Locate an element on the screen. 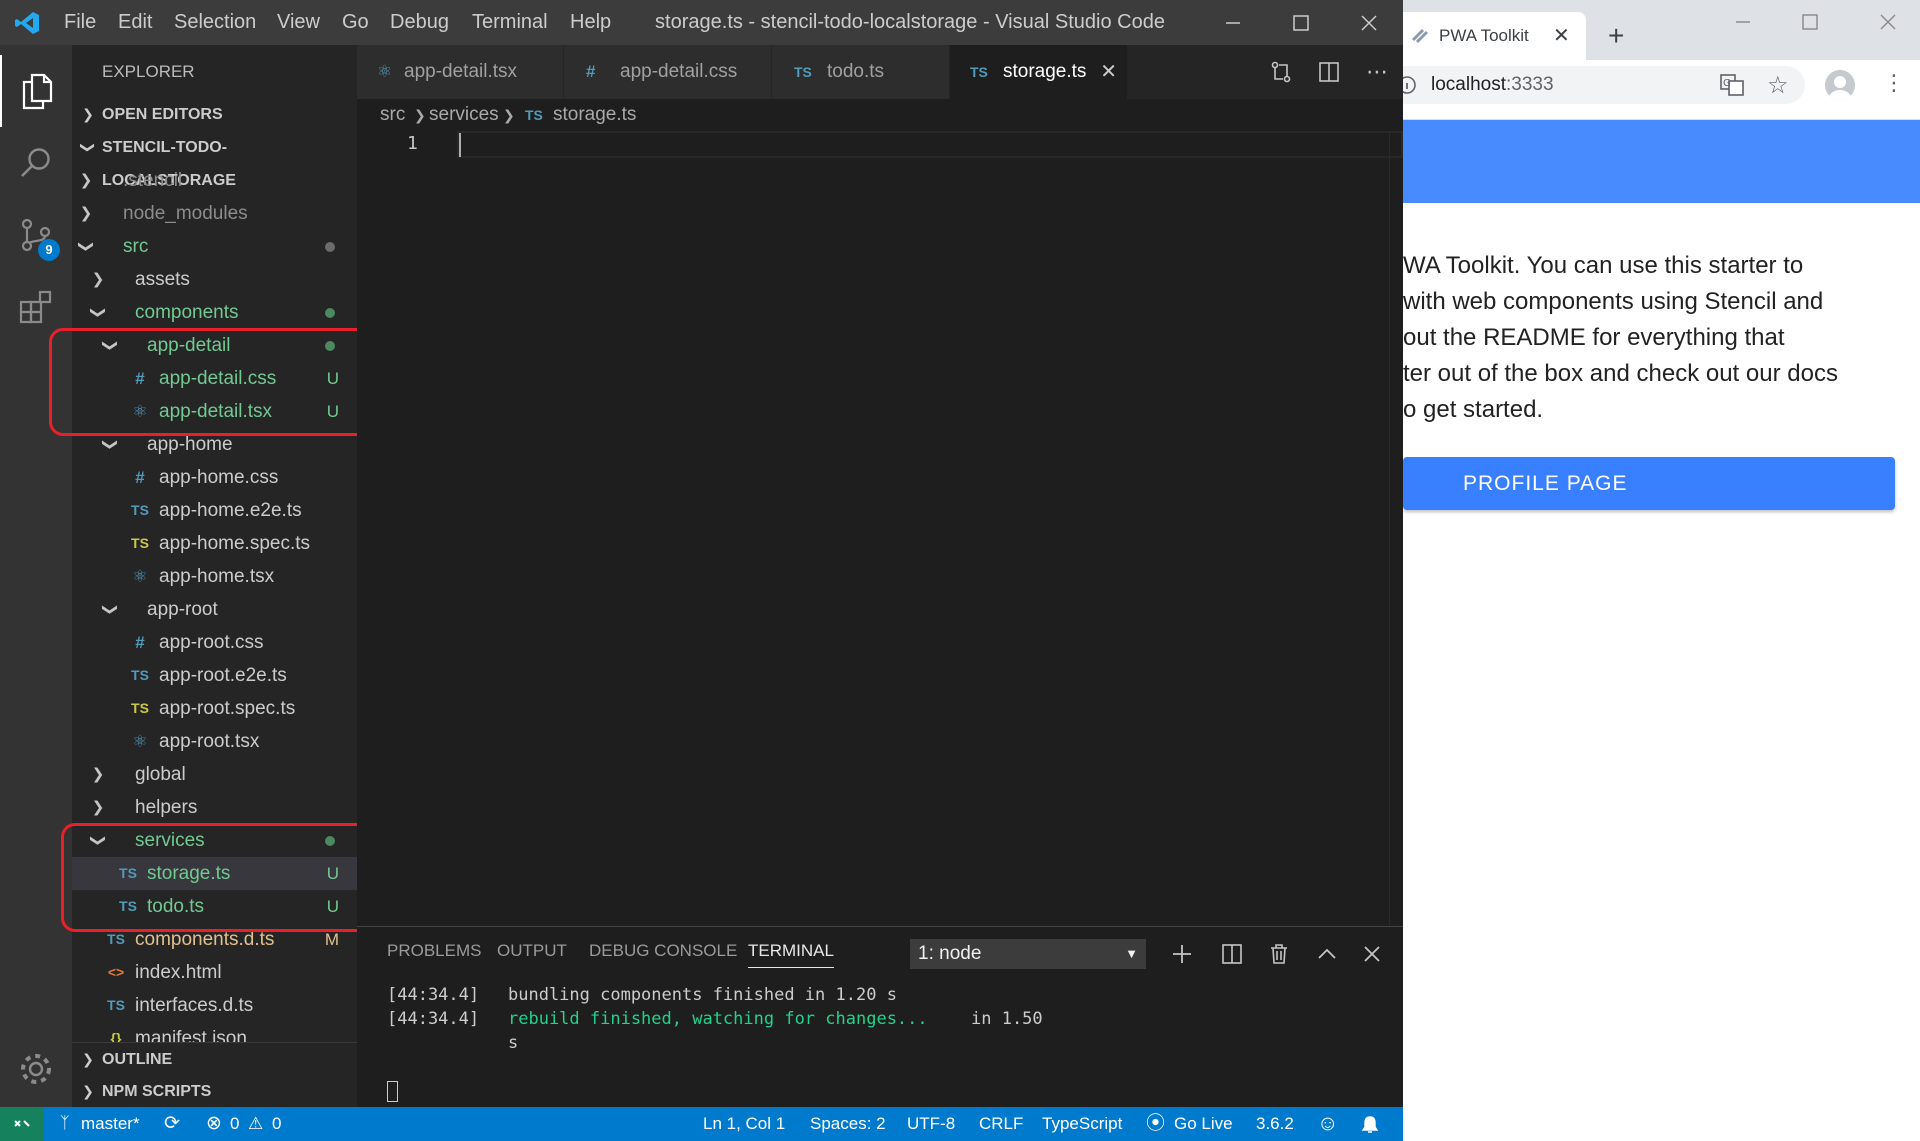 The height and width of the screenshot is (1141, 1920). feedback-smiley-icon: ☺ is located at coordinates (1327, 1124).